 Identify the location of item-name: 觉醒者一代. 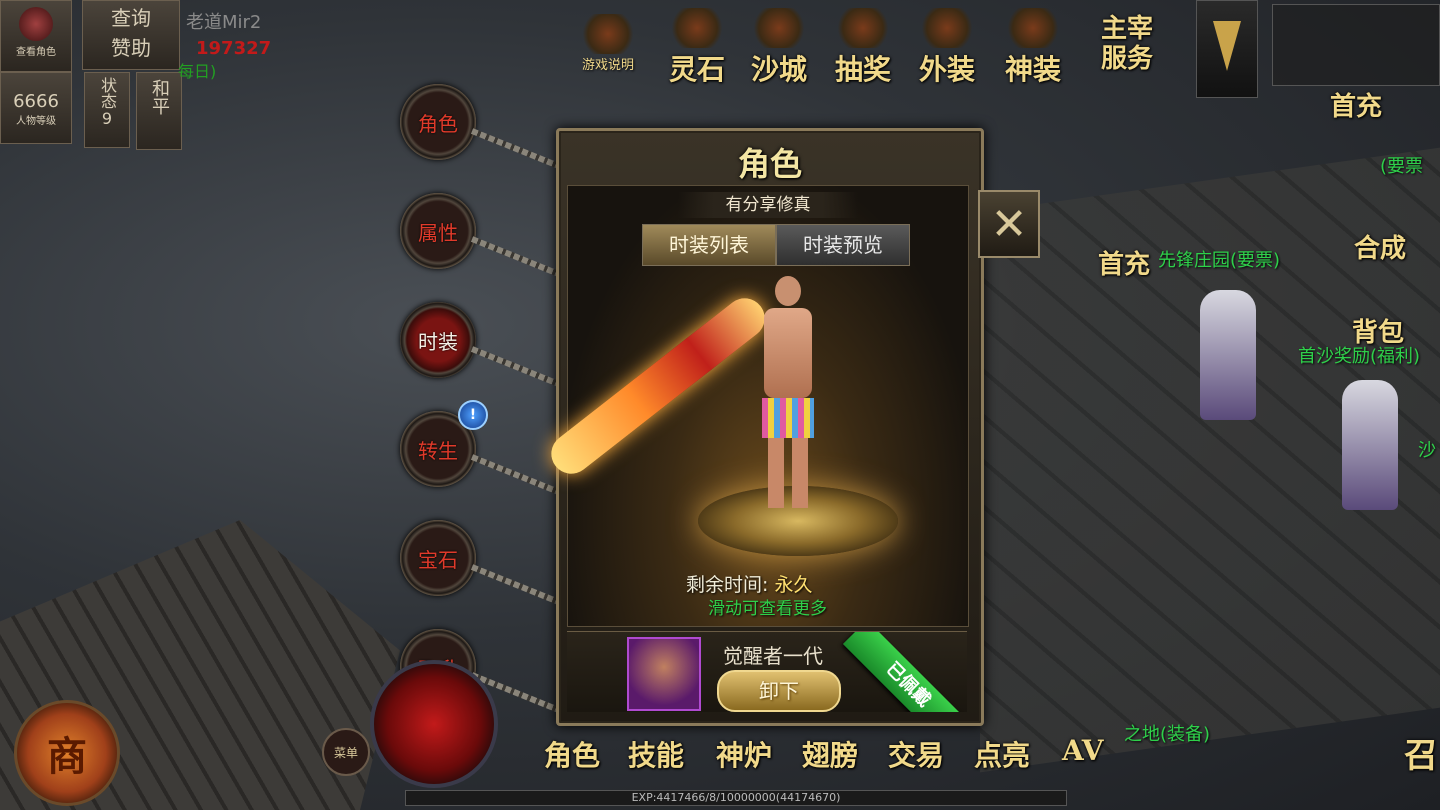
(773, 656).